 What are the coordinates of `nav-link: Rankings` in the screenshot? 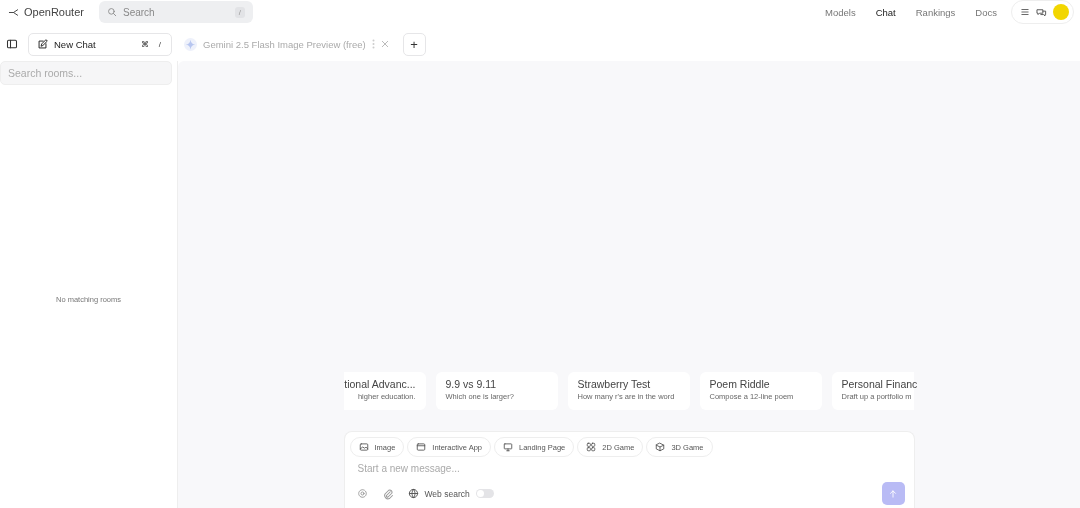 It's located at (935, 12).